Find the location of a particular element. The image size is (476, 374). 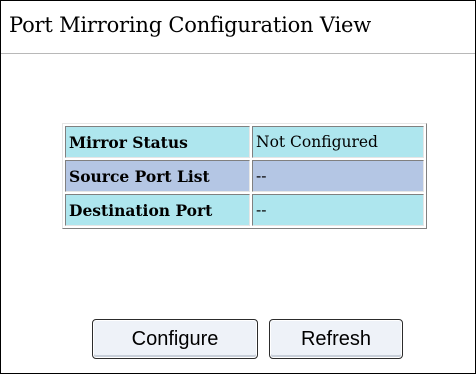

mirror-status-label: Mirror Status is located at coordinates (157, 142).